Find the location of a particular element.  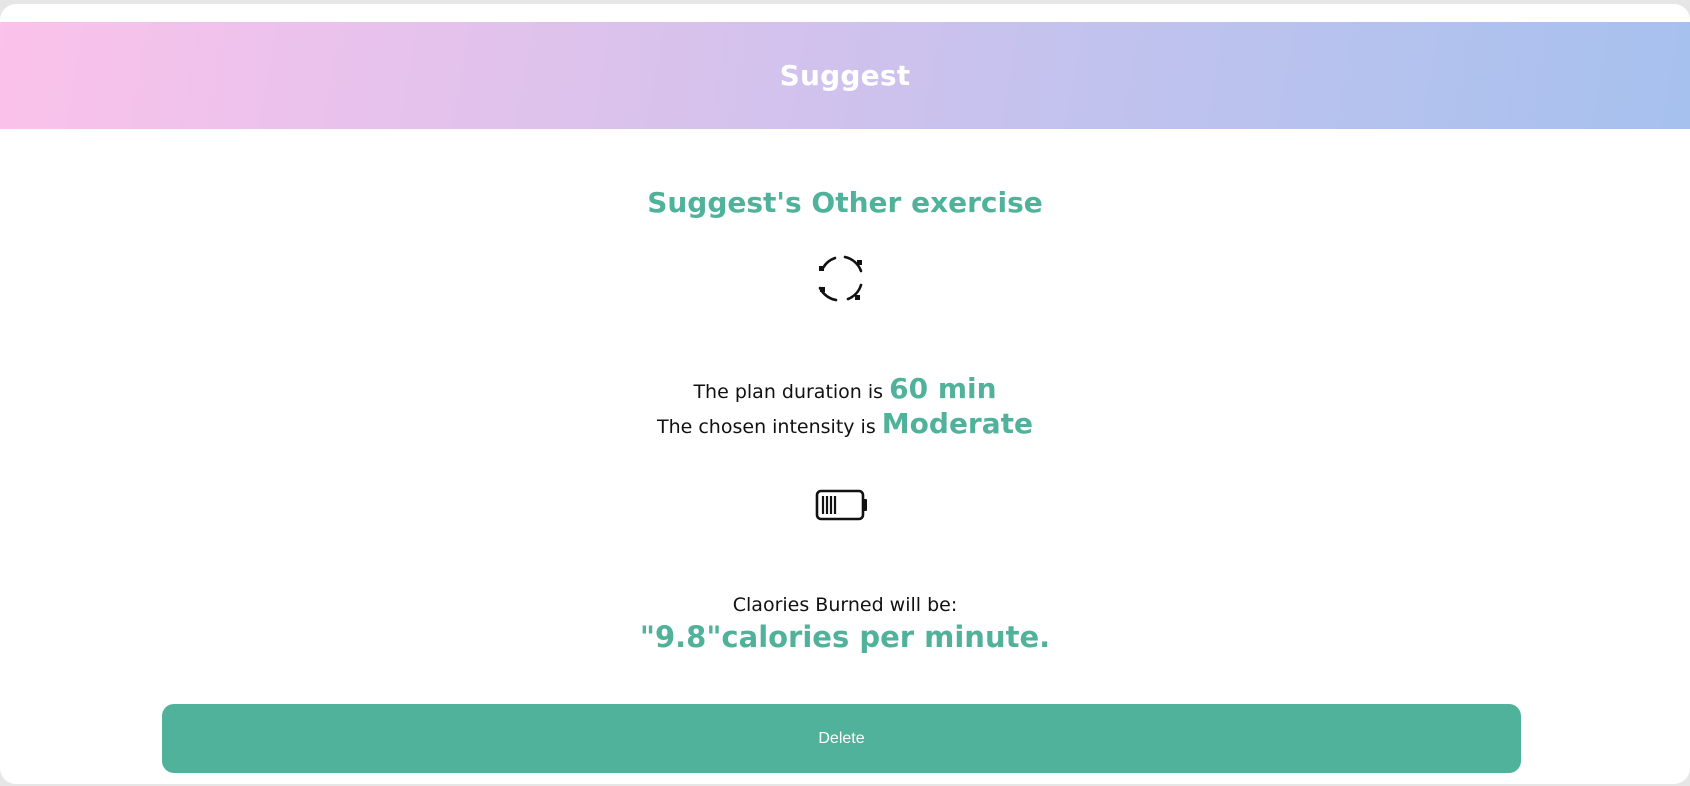

duration-line: The plan duration is 60 min is located at coordinates (845, 388).